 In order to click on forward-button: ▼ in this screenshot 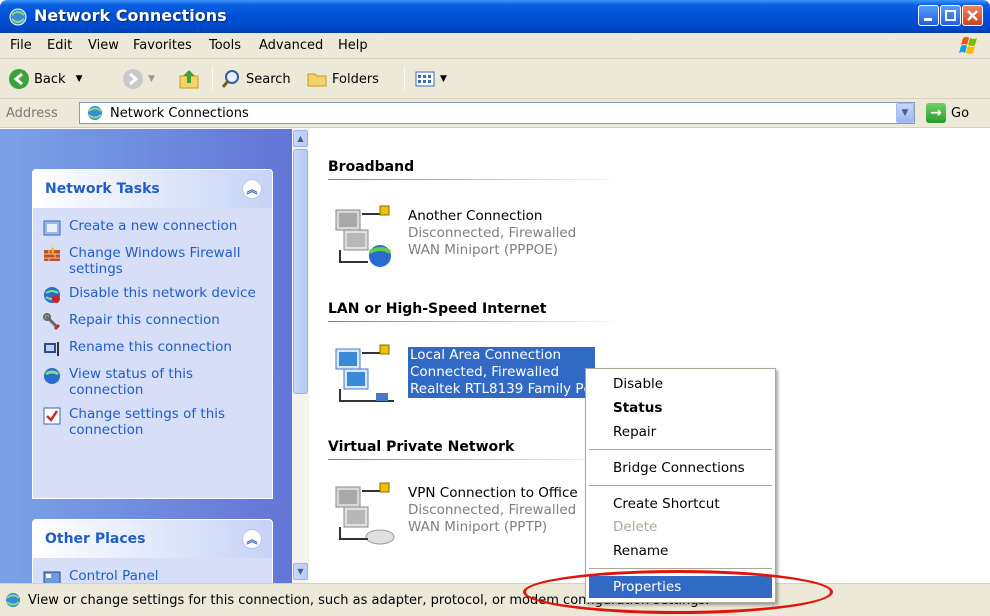, I will do `click(138, 79)`.